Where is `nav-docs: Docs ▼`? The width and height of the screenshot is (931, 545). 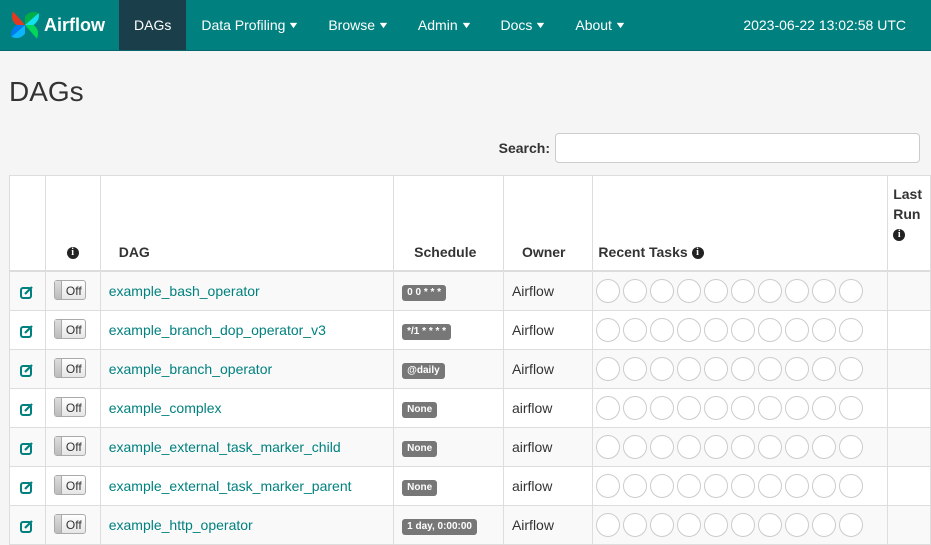
nav-docs: Docs ▼ is located at coordinates (523, 25).